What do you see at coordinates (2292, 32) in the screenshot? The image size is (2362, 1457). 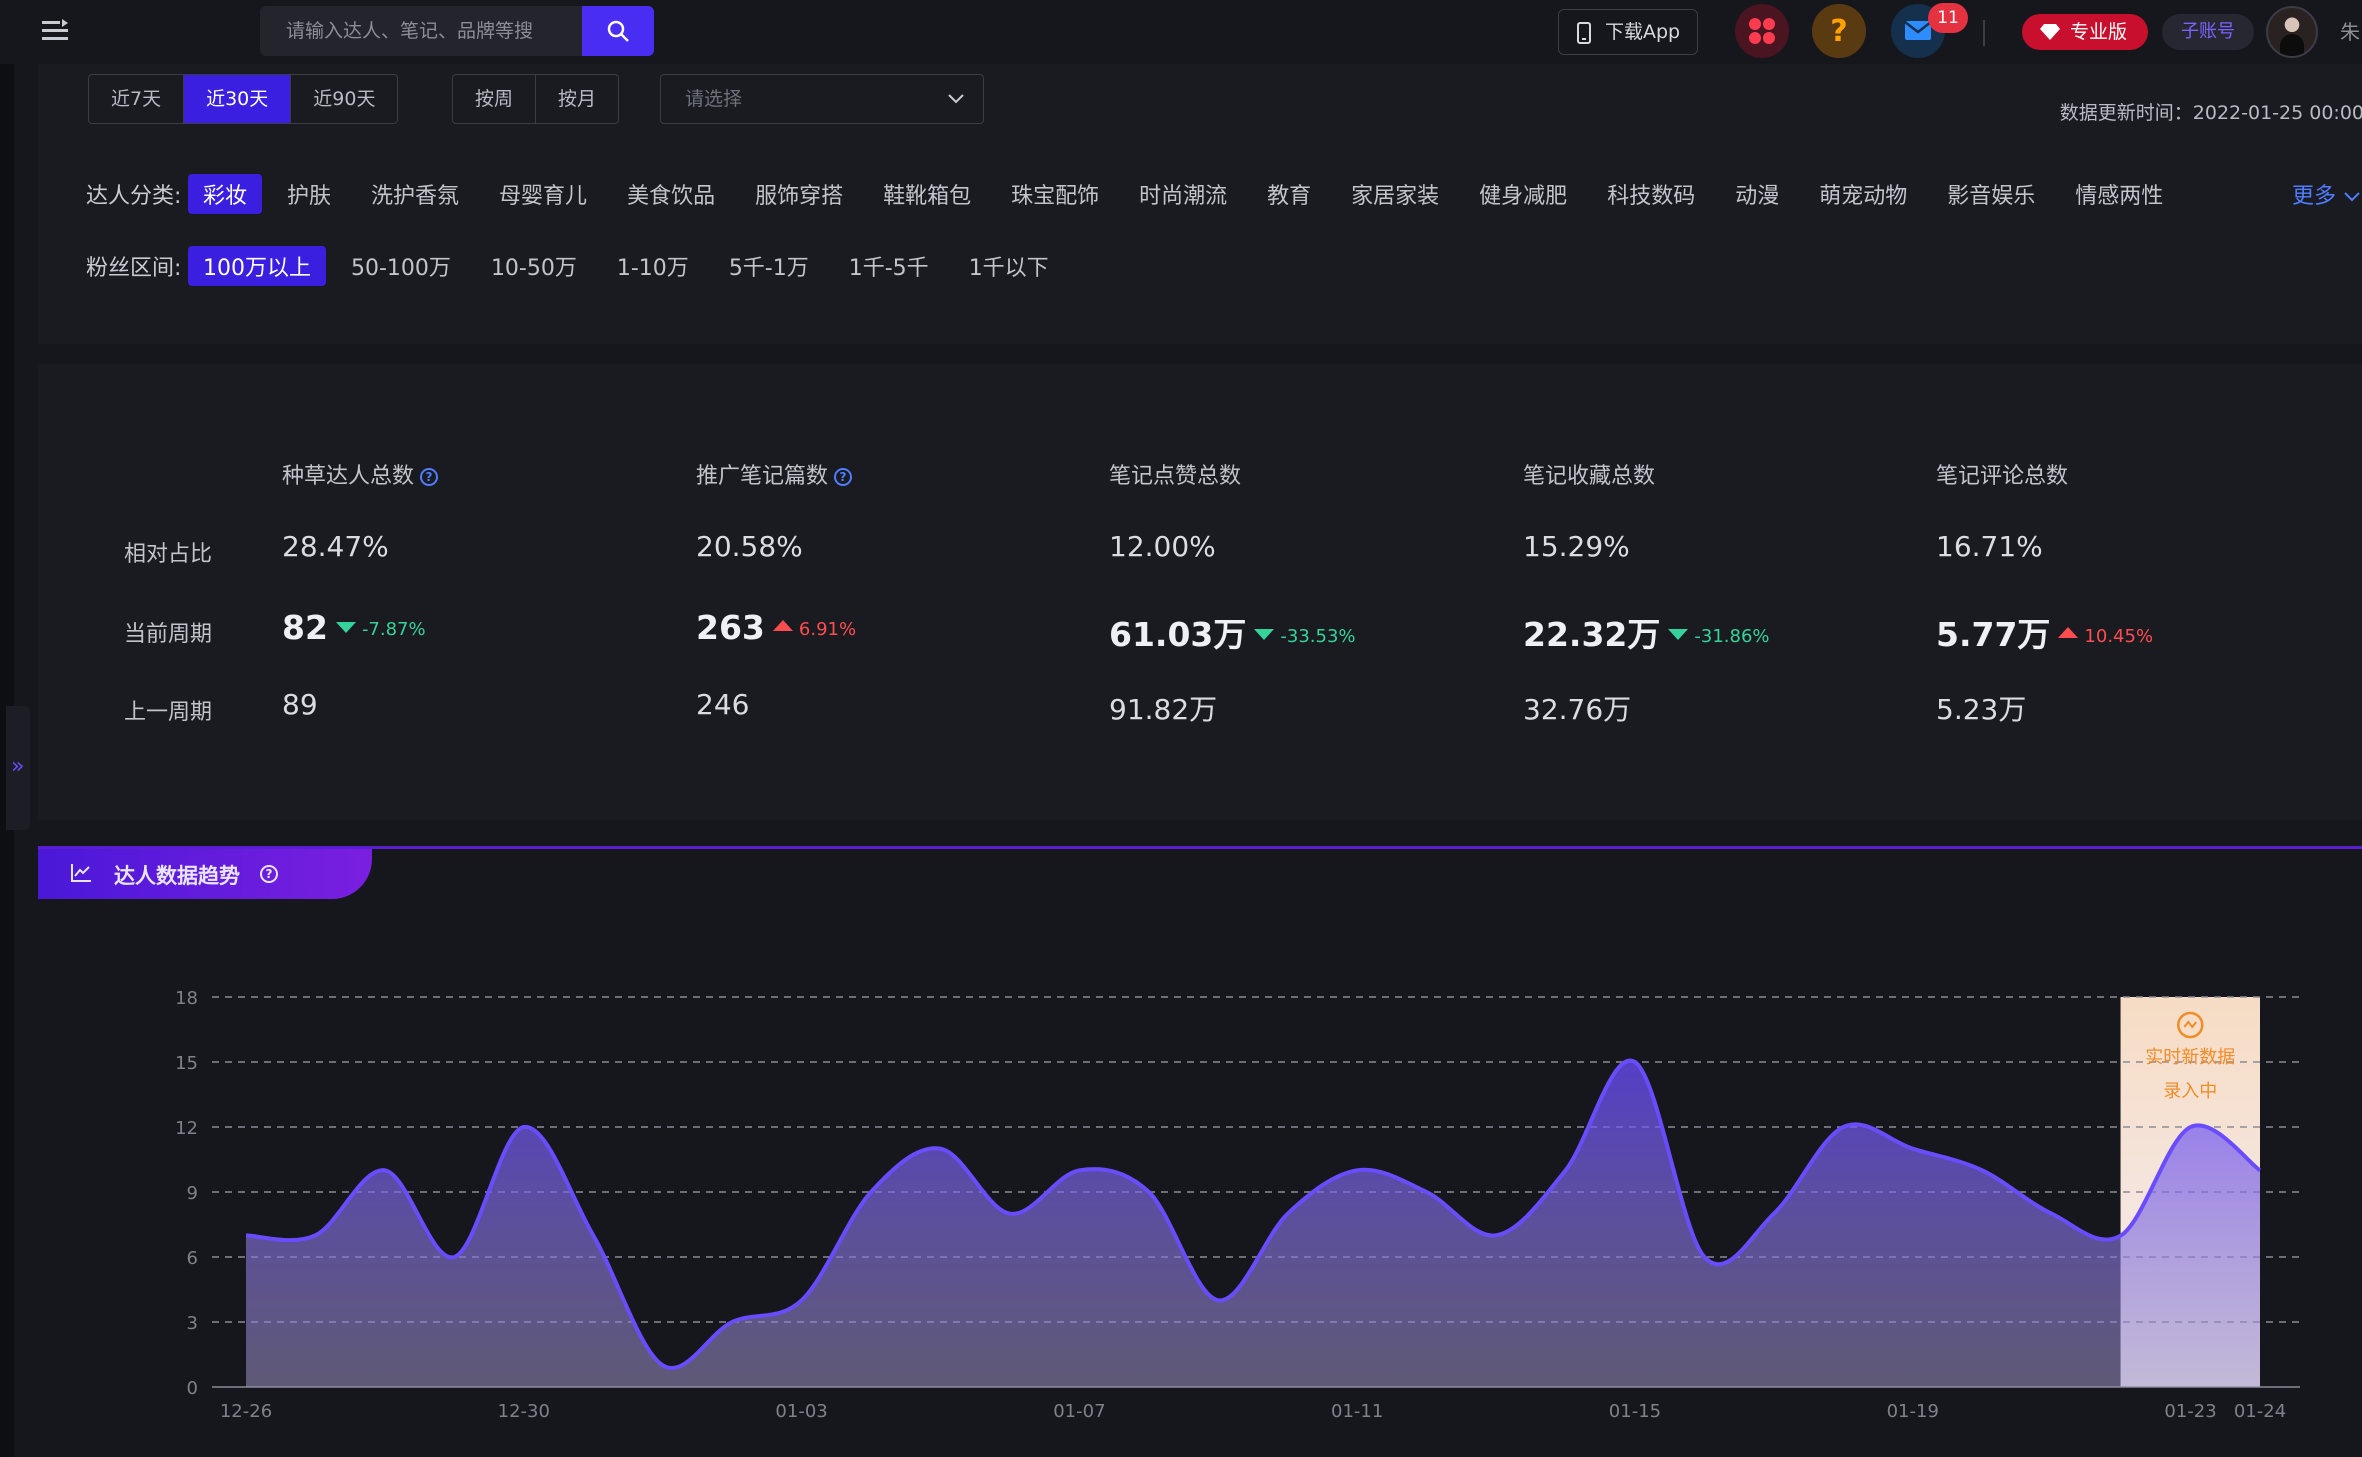 I see `avatar` at bounding box center [2292, 32].